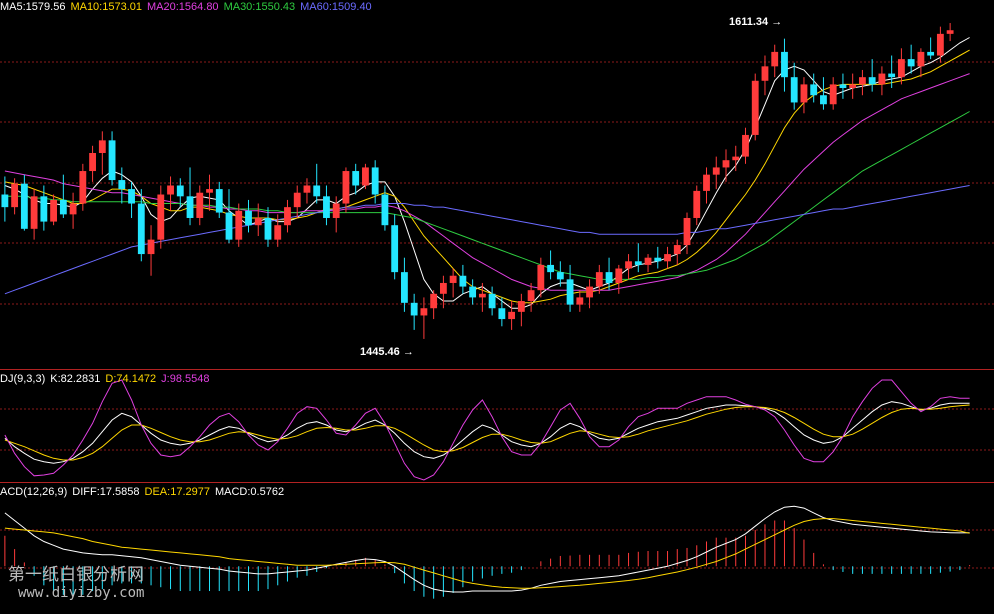  I want to click on legend-item: K:82.2831, so click(75, 379).